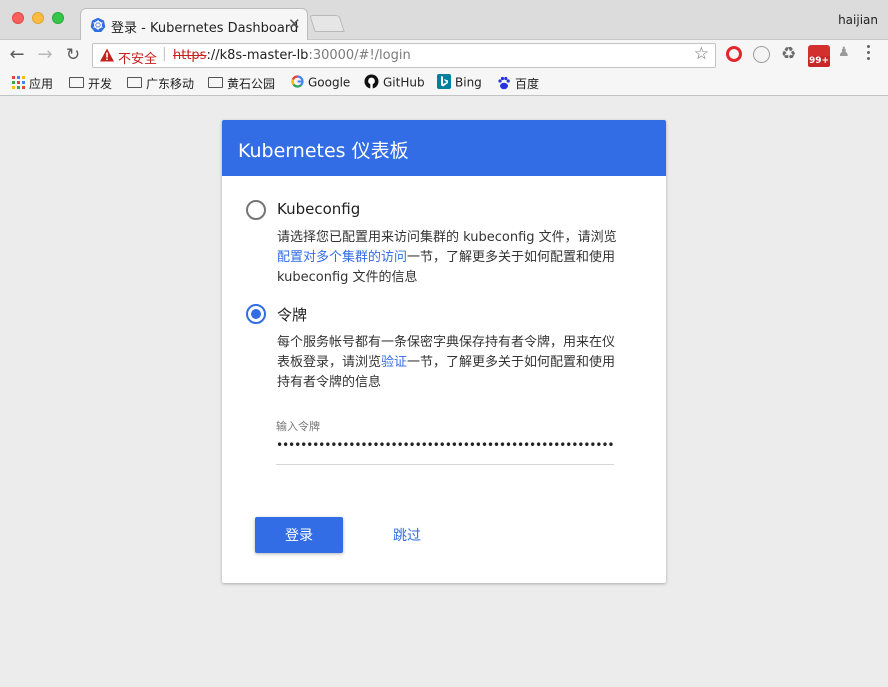  I want to click on login-button: 登录, so click(299, 535).